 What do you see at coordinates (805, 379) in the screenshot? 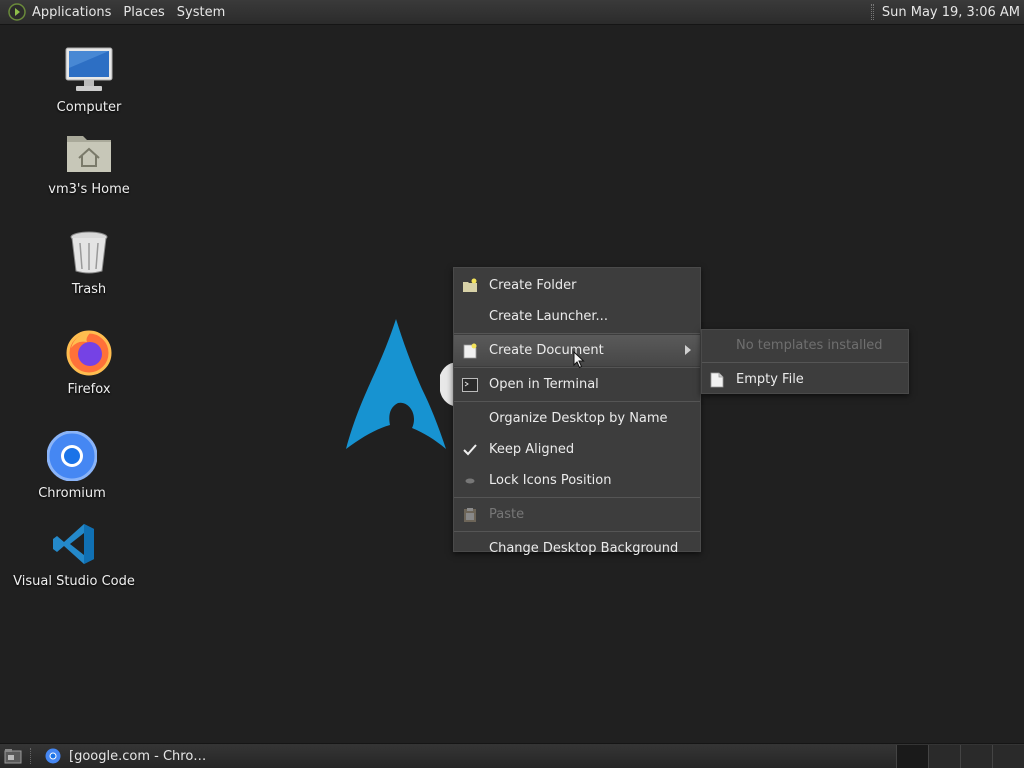
I see `submenu-item-empty-file: Empty File` at bounding box center [805, 379].